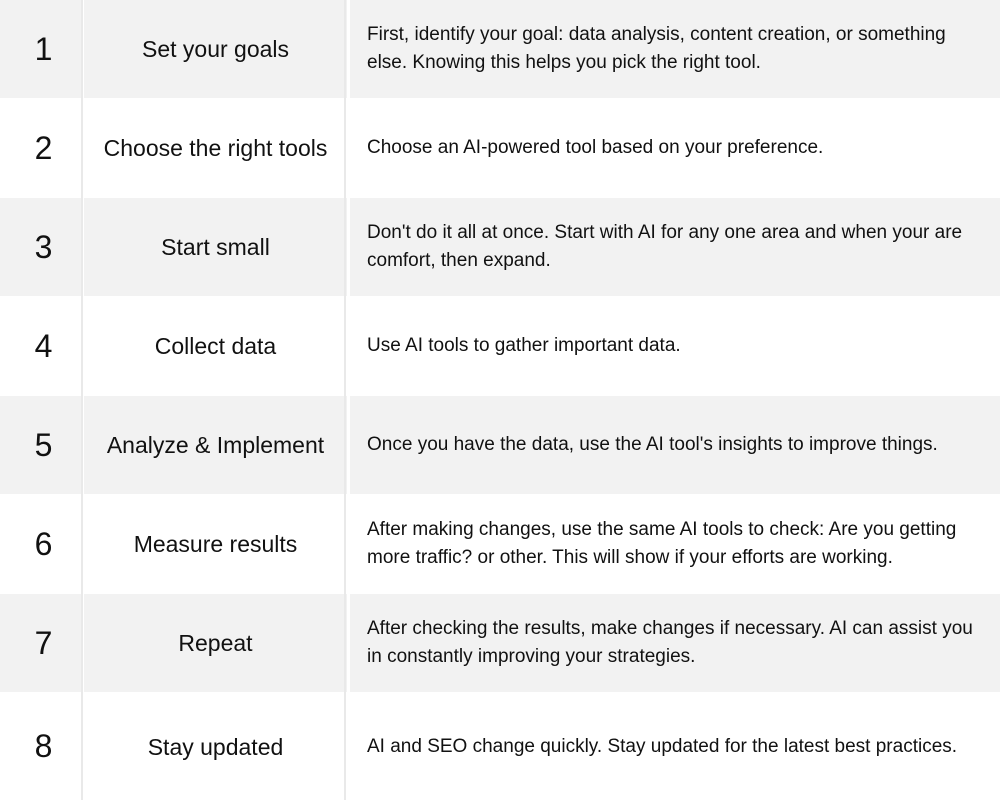 This screenshot has height=800, width=1000. I want to click on step-number: 7, so click(40, 643).